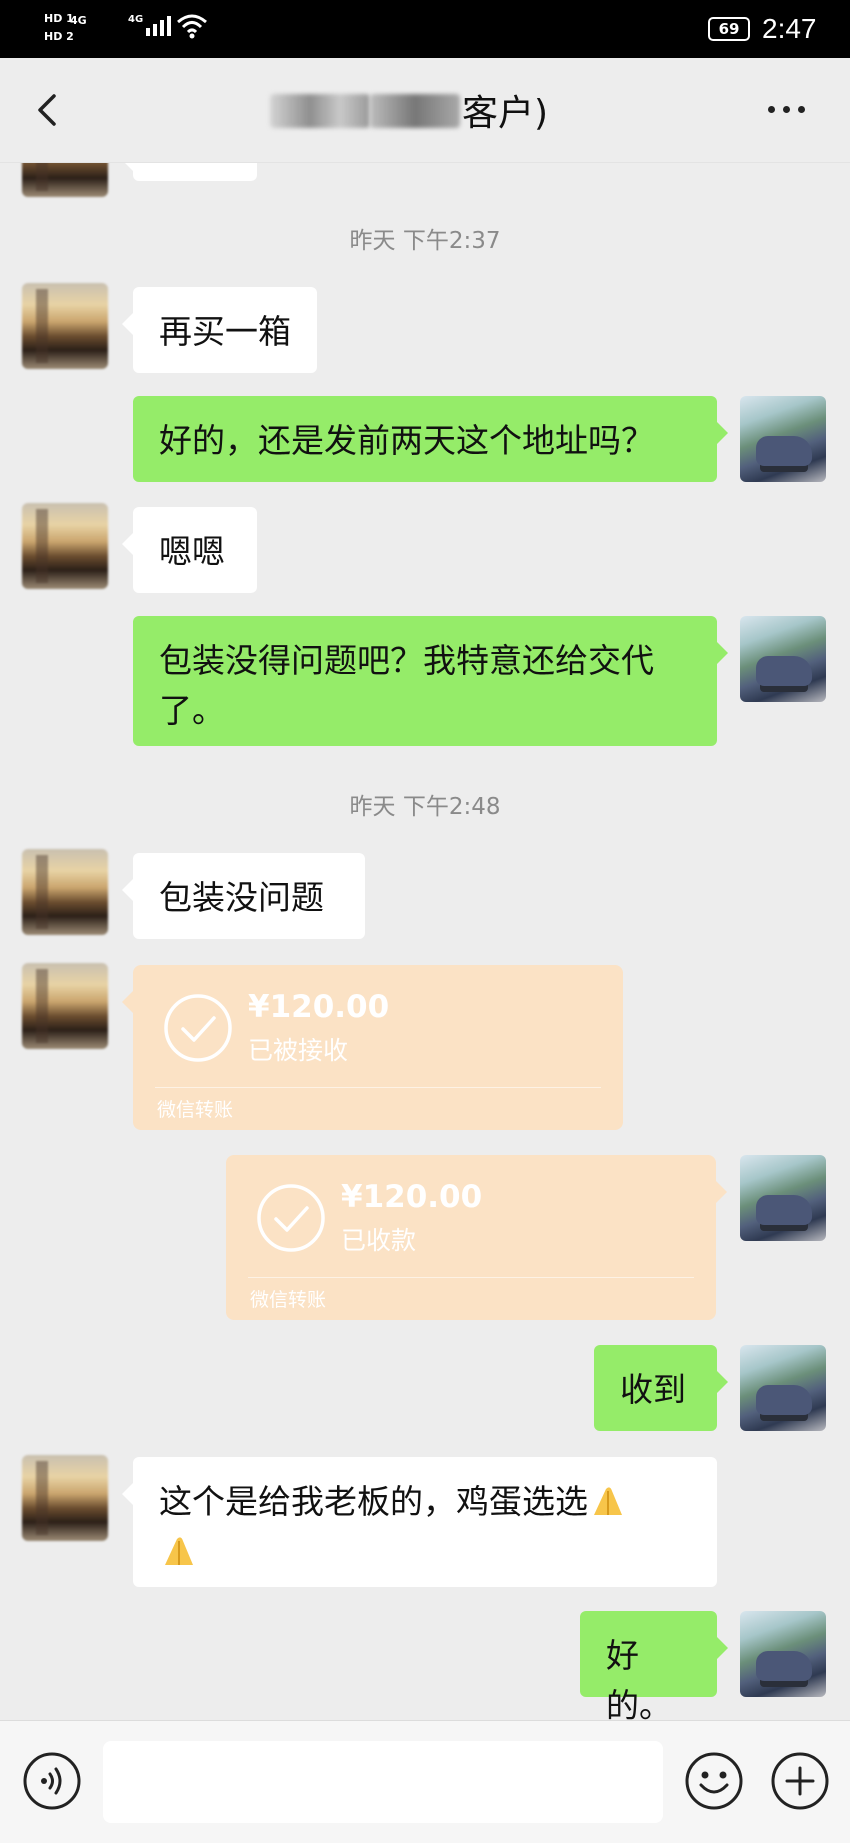  Describe the element at coordinates (476, 1237) in the screenshot. I see `transfer-card-sent: ¥120.00 已收款 微信转账` at that location.